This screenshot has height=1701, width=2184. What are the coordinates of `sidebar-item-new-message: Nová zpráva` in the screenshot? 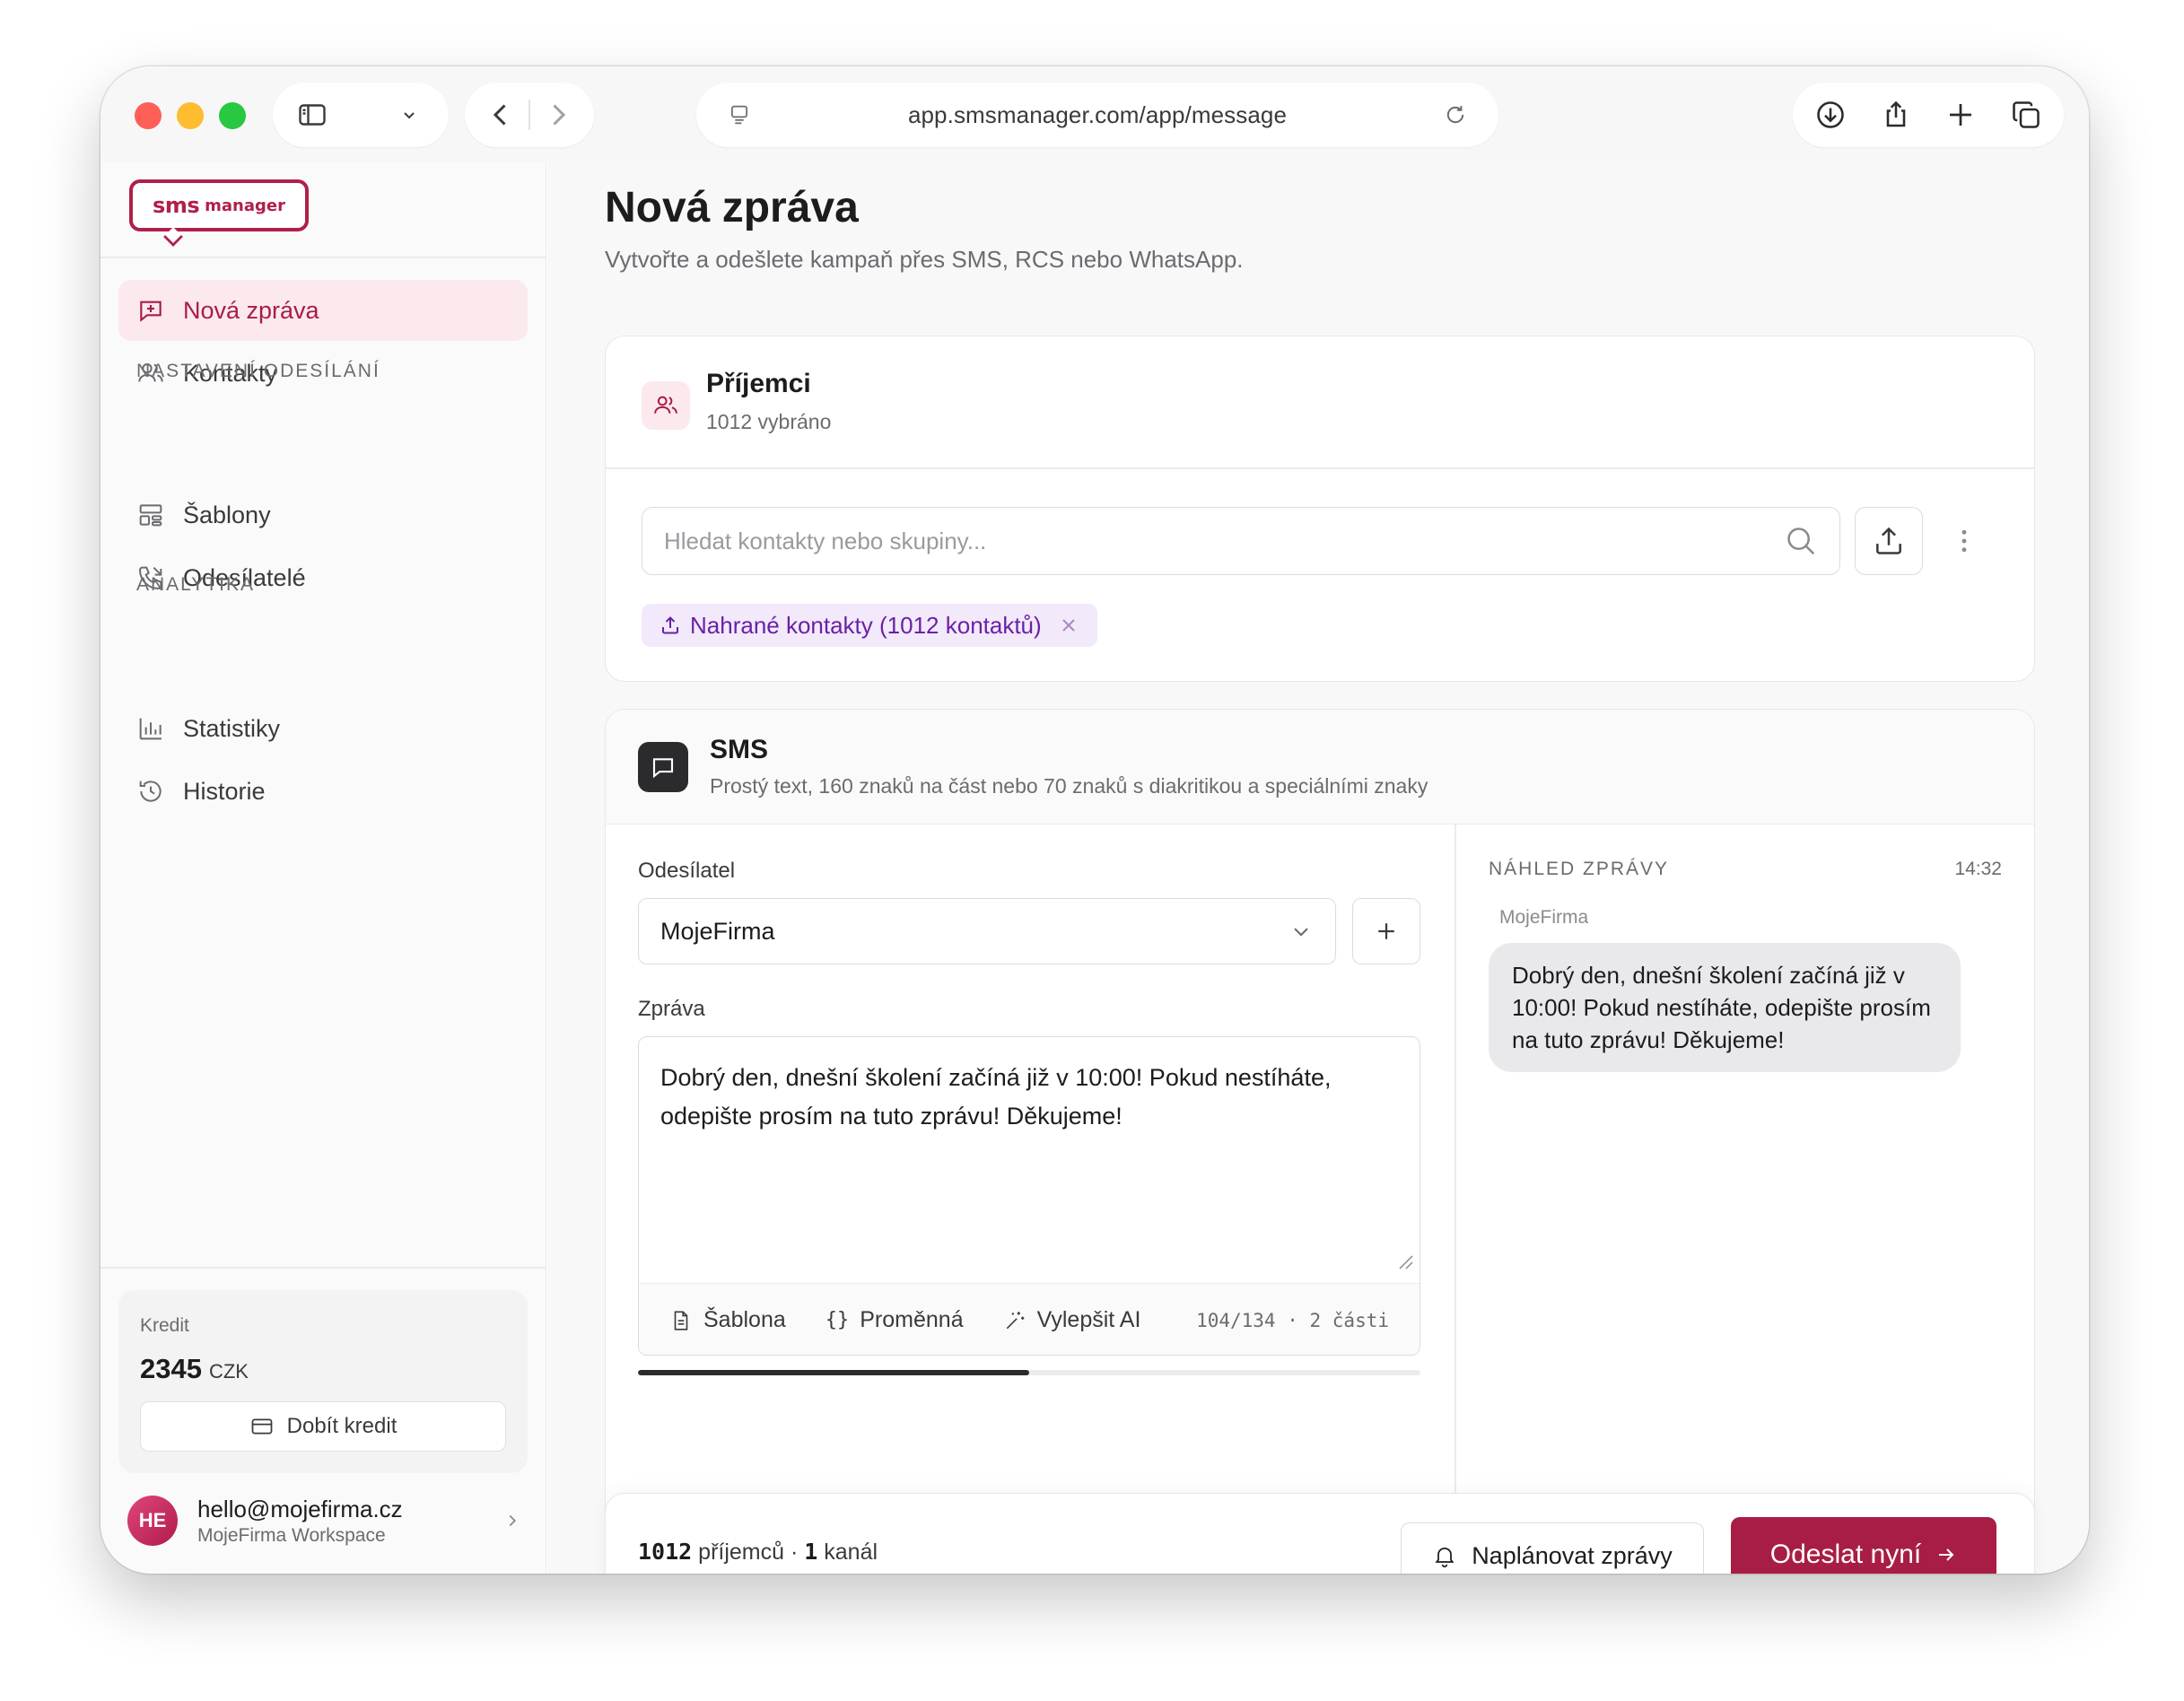 It's located at (323, 310).